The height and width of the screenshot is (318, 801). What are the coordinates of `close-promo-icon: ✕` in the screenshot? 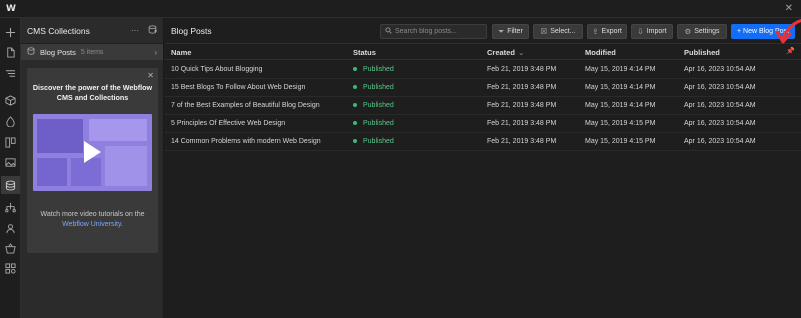 It's located at (150, 75).